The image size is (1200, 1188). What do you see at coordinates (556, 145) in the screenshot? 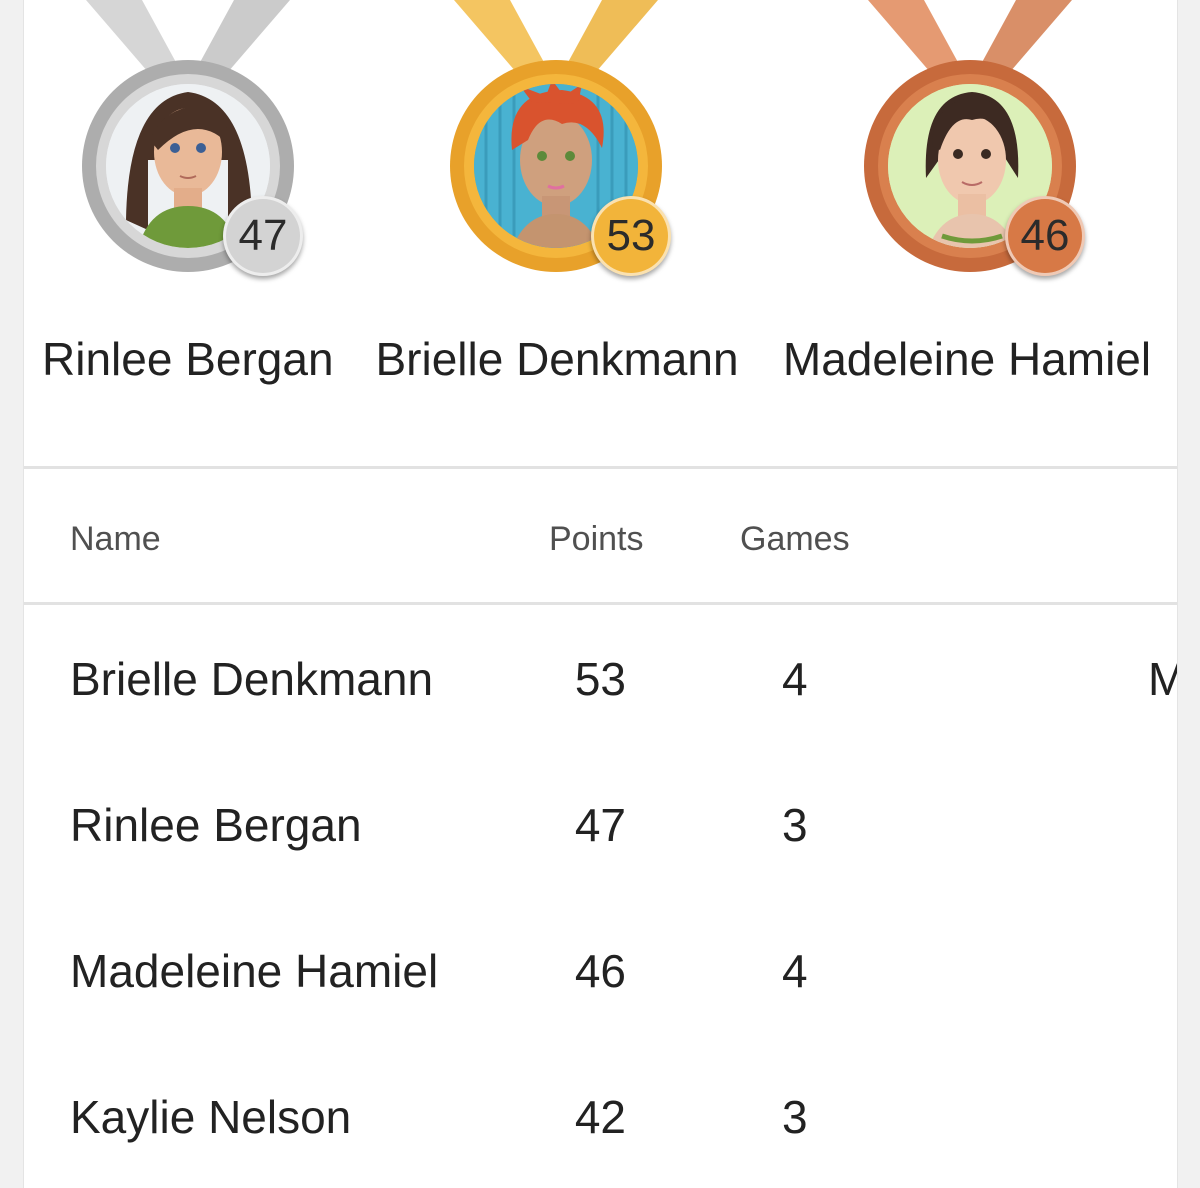
I see `podium-medal-gold: 53` at bounding box center [556, 145].